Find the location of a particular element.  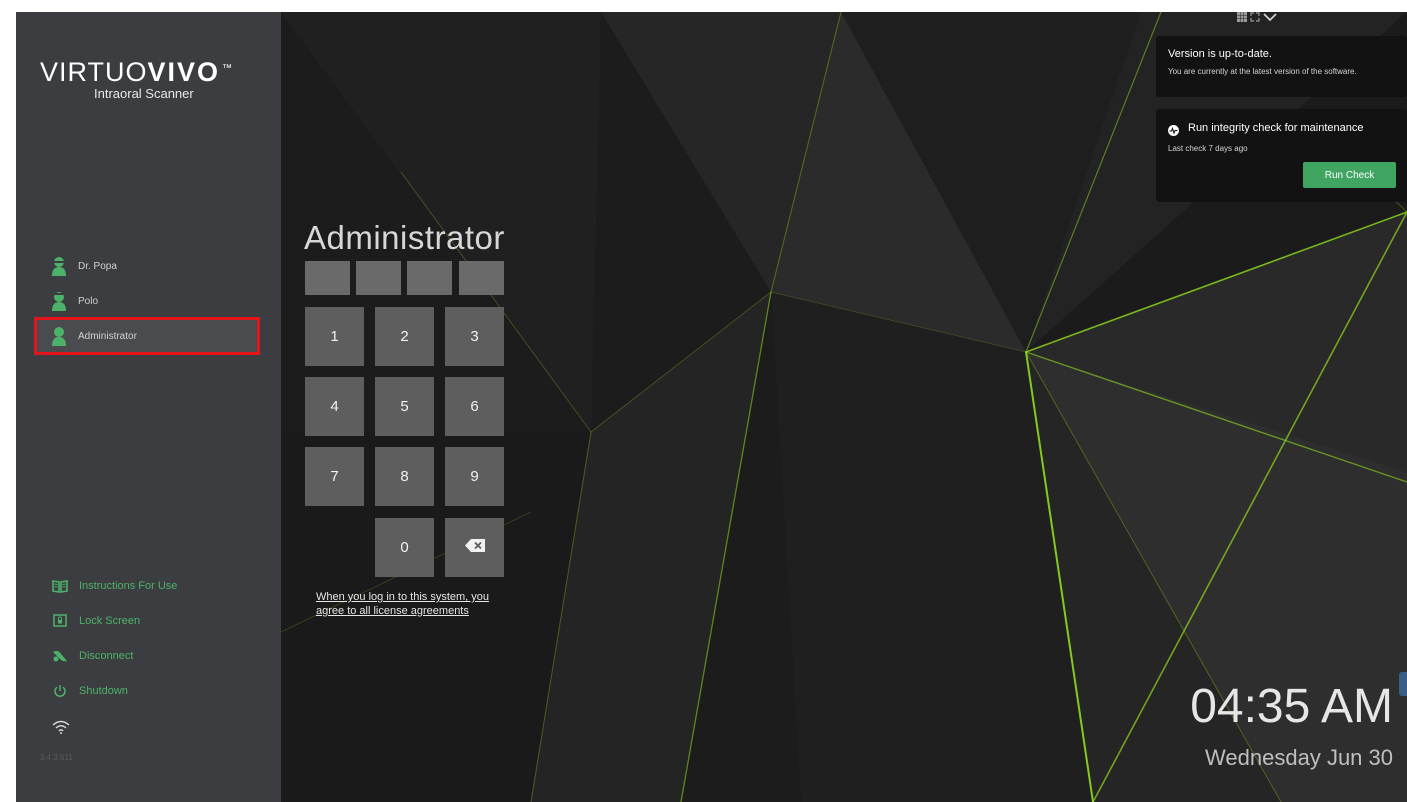

integrity-card-text: Last check 7 days ago is located at coordinates (1208, 148).